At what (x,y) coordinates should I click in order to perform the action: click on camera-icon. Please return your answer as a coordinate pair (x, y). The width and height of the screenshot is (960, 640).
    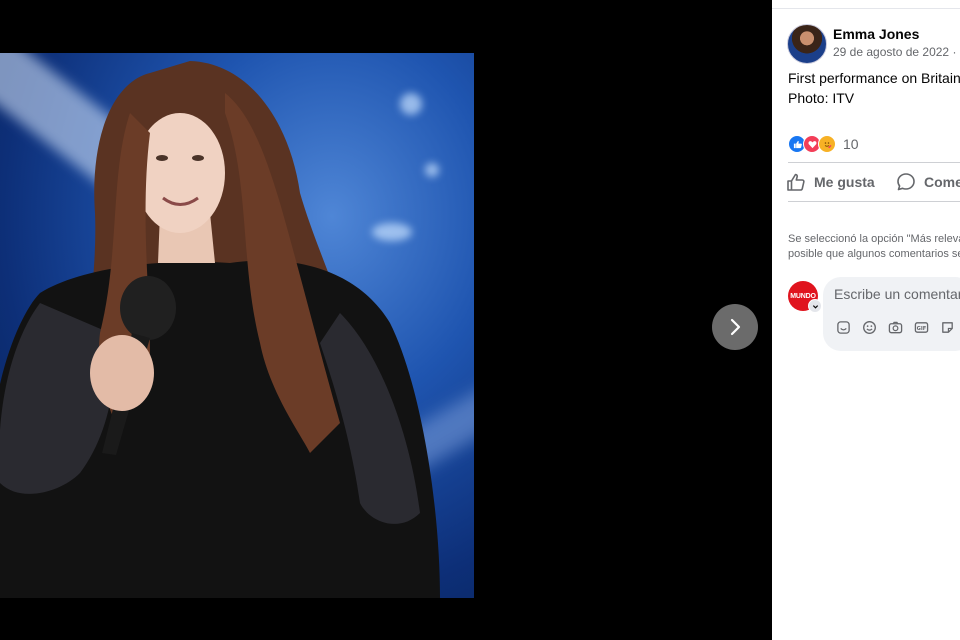
    Looking at the image, I should click on (895, 327).